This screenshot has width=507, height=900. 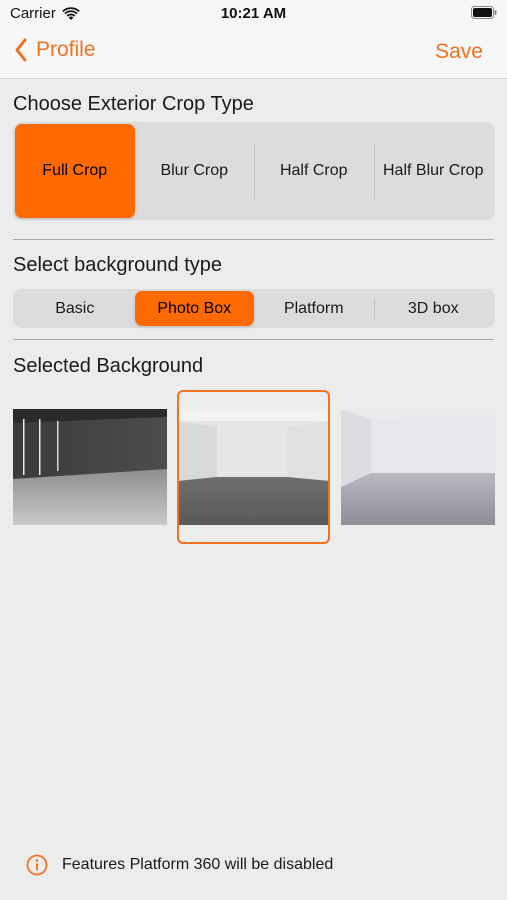 What do you see at coordinates (194, 308) in the screenshot?
I see `background-option-photo-box: Photo Box` at bounding box center [194, 308].